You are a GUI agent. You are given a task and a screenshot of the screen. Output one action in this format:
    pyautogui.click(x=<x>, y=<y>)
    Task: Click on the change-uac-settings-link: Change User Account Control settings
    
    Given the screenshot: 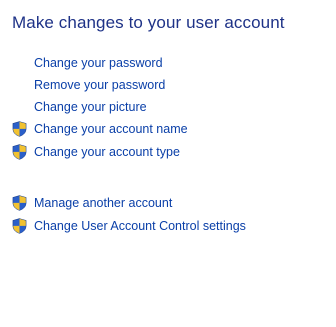 What is the action you would take?
    pyautogui.click(x=129, y=226)
    